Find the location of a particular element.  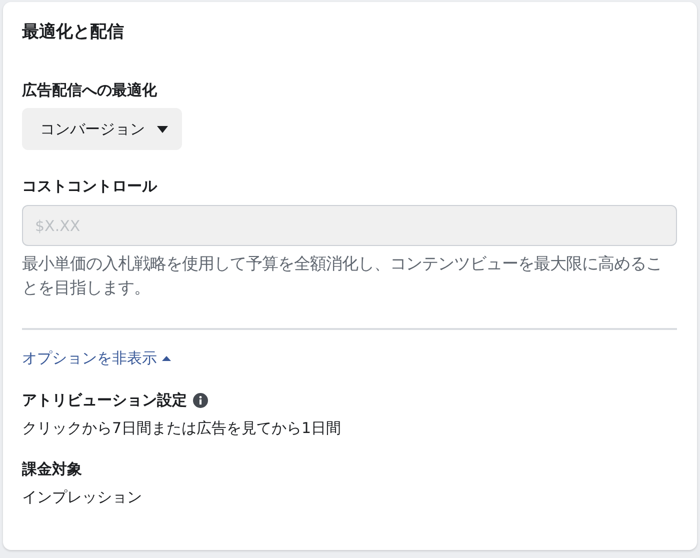

field-label: 課金対象 is located at coordinates (52, 469).